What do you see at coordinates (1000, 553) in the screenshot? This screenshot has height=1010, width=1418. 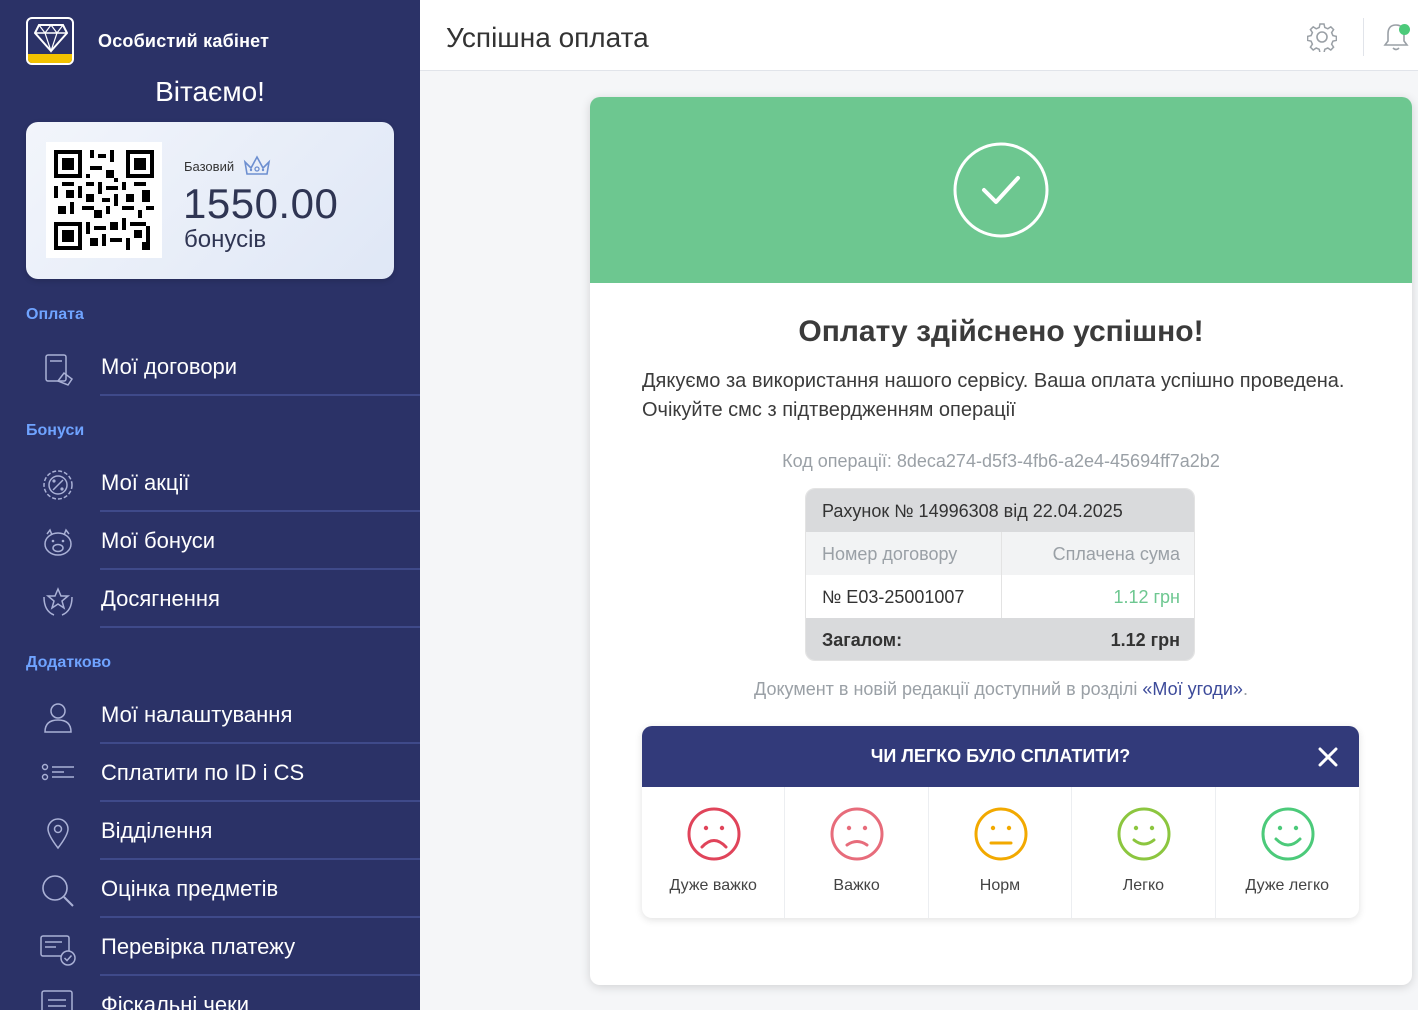 I see `table-header-row: Номер договору Сплачена сума` at bounding box center [1000, 553].